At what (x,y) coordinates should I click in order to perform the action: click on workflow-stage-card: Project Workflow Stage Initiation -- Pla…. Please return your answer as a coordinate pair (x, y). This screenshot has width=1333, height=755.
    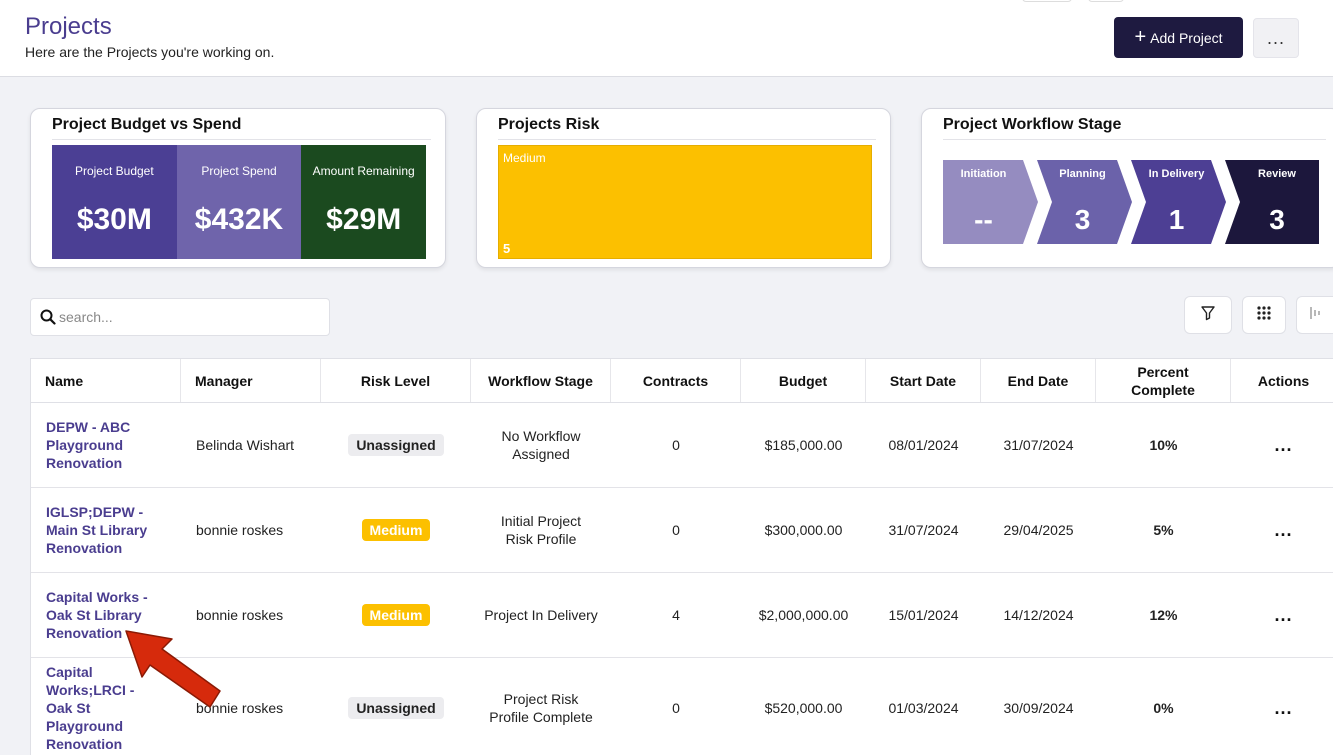
    Looking at the image, I should click on (1127, 188).